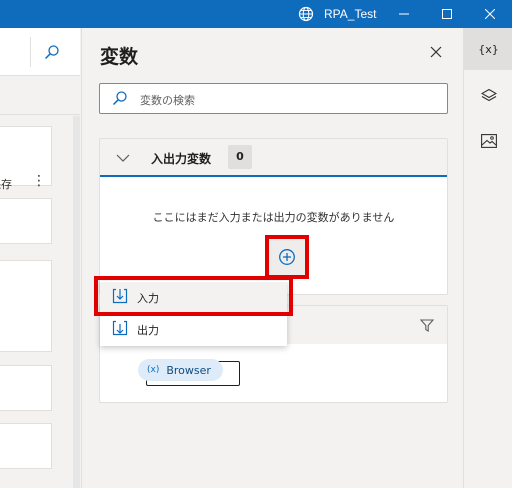 The width and height of the screenshot is (512, 488). I want to click on menu-item-input: 入力, so click(193, 297).